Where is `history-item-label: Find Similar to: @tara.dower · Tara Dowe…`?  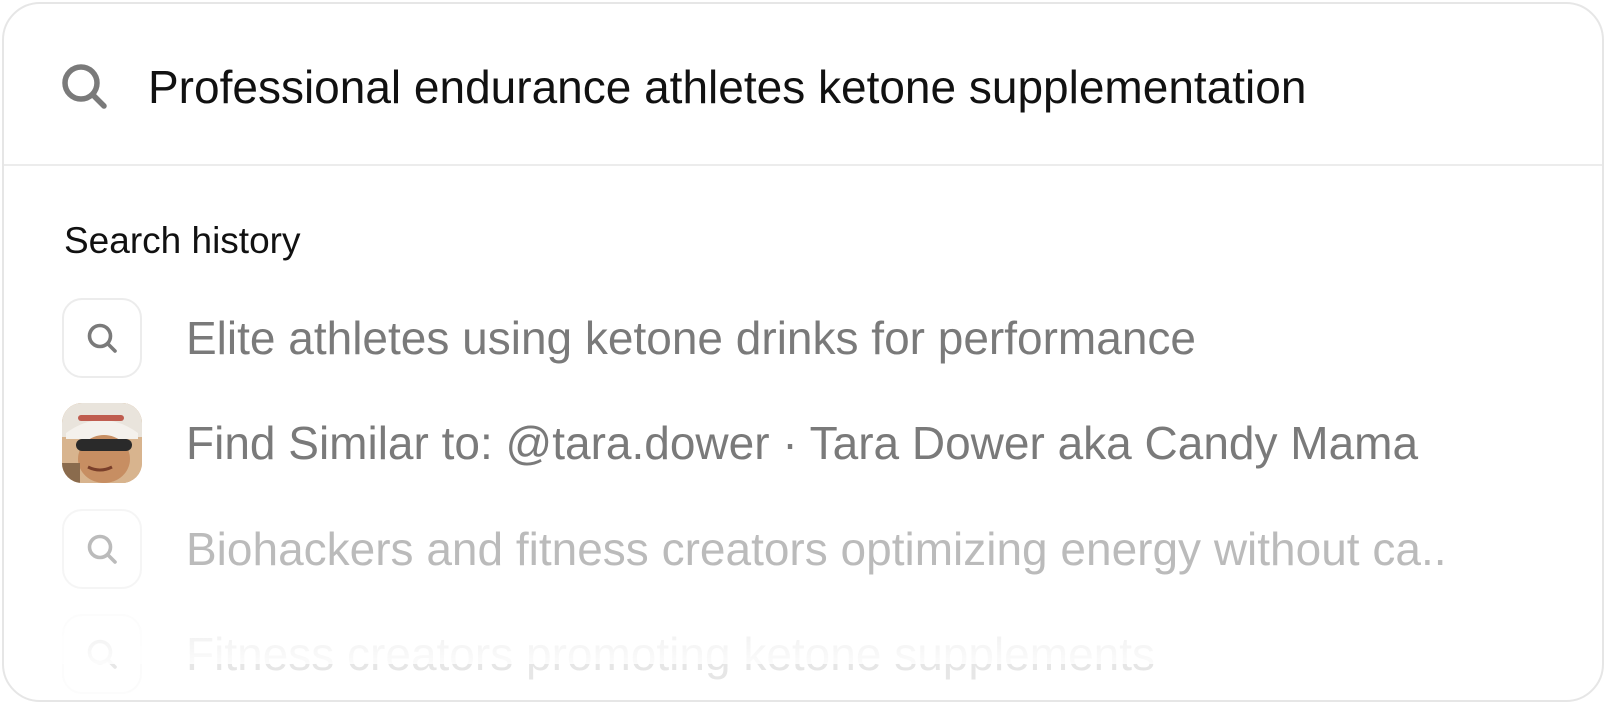
history-item-label: Find Similar to: @tara.dower · Tara Dowe… is located at coordinates (802, 443).